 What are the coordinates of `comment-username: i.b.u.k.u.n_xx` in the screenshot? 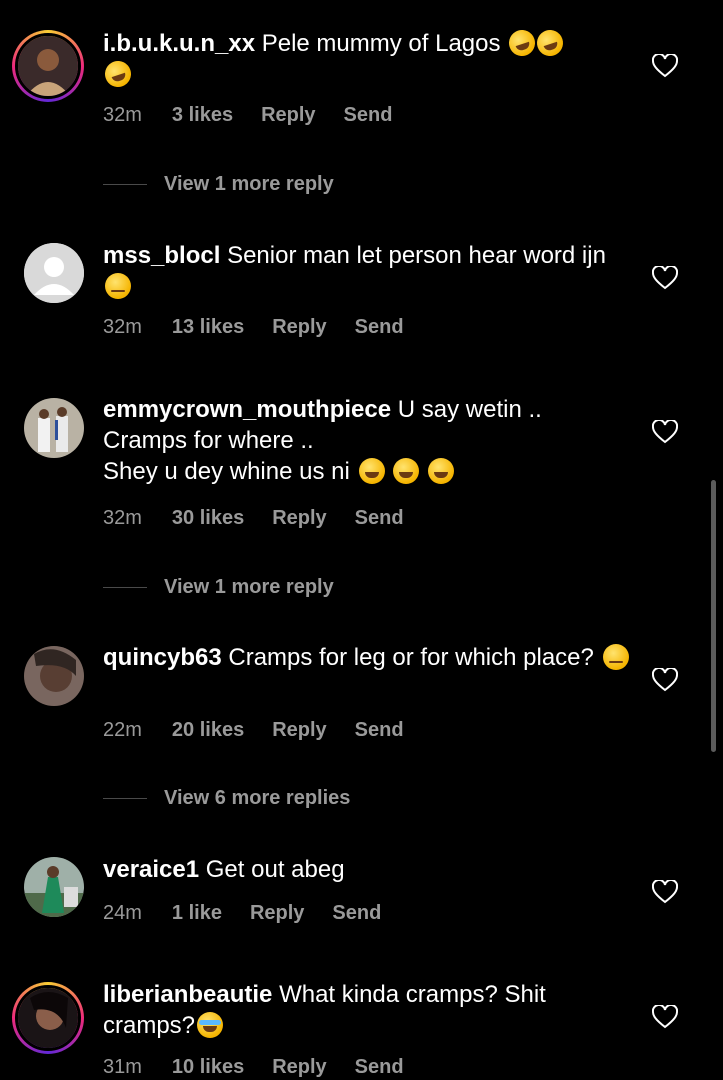 It's located at (179, 43).